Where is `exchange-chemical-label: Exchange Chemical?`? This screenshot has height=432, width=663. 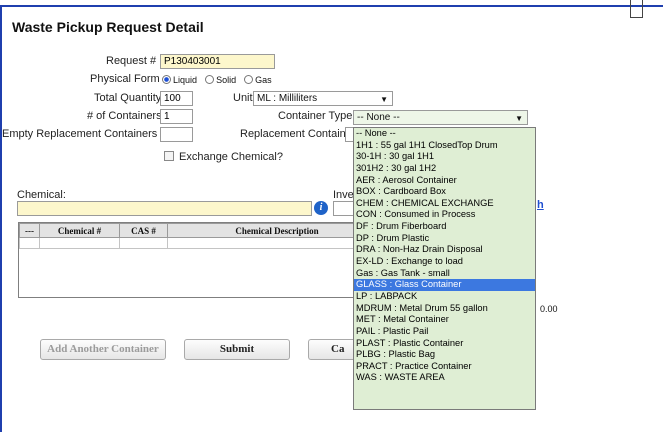 exchange-chemical-label: Exchange Chemical? is located at coordinates (231, 157).